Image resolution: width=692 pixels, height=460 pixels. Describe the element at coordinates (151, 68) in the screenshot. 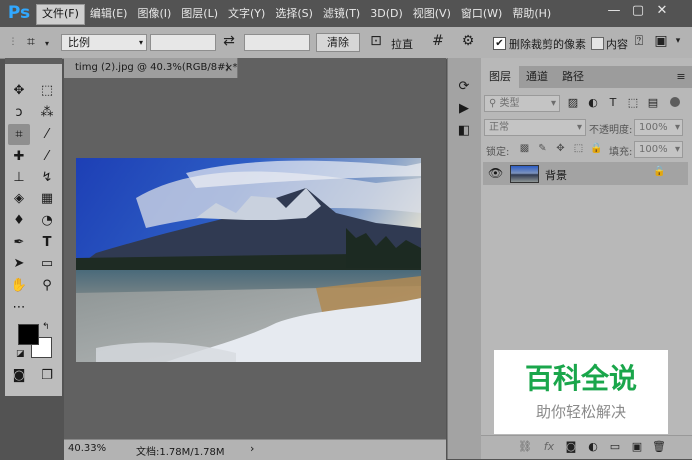

I see `document-tab: timg (2).jpg @ 40.3%(RGB/8#) * ×` at that location.